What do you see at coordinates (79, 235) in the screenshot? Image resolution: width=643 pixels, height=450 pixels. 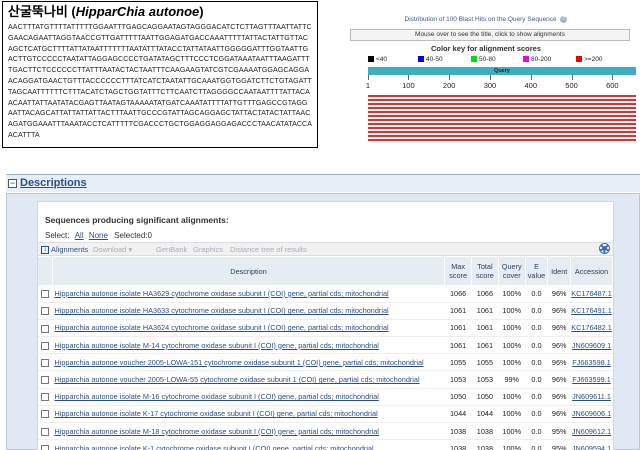 I see `select-all-link: All` at bounding box center [79, 235].